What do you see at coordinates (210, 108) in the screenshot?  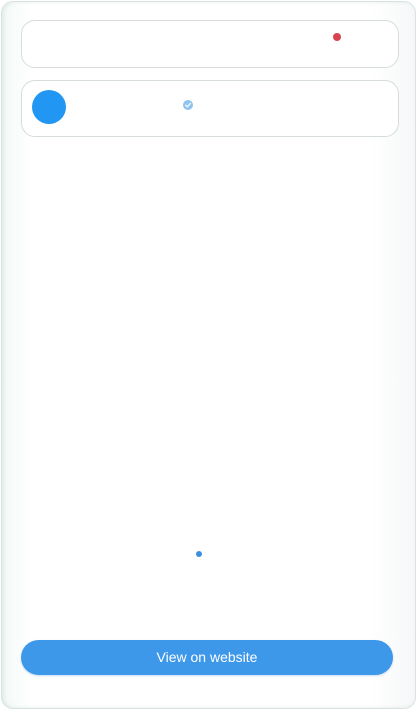 I see `profile-card` at bounding box center [210, 108].